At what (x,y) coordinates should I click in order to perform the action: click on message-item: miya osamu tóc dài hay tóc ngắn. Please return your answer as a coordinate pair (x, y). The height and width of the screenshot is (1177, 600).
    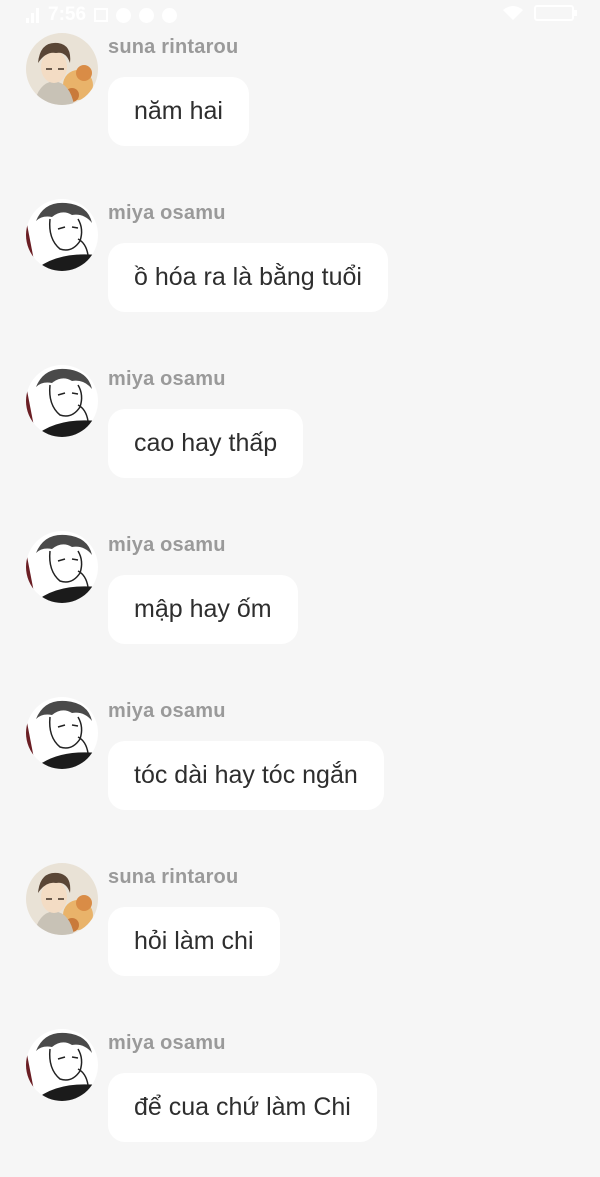
    Looking at the image, I should click on (300, 762).